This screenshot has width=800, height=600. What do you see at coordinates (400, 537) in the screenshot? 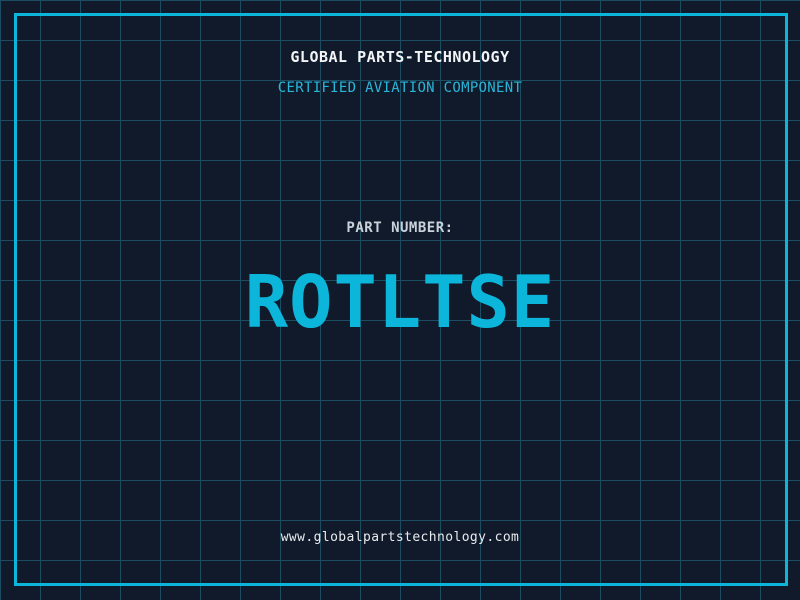
I see `website-url: www.globalpartstechnology.com` at bounding box center [400, 537].